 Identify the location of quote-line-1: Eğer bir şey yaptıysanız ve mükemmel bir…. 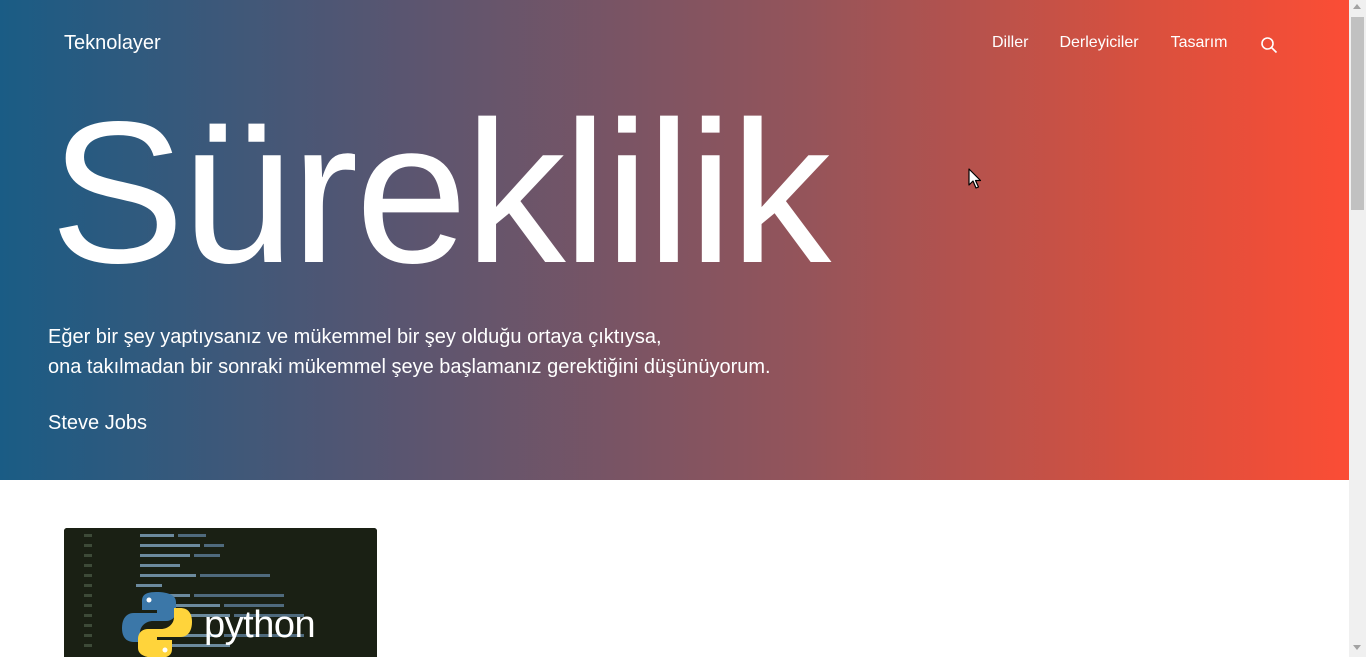
(355, 337).